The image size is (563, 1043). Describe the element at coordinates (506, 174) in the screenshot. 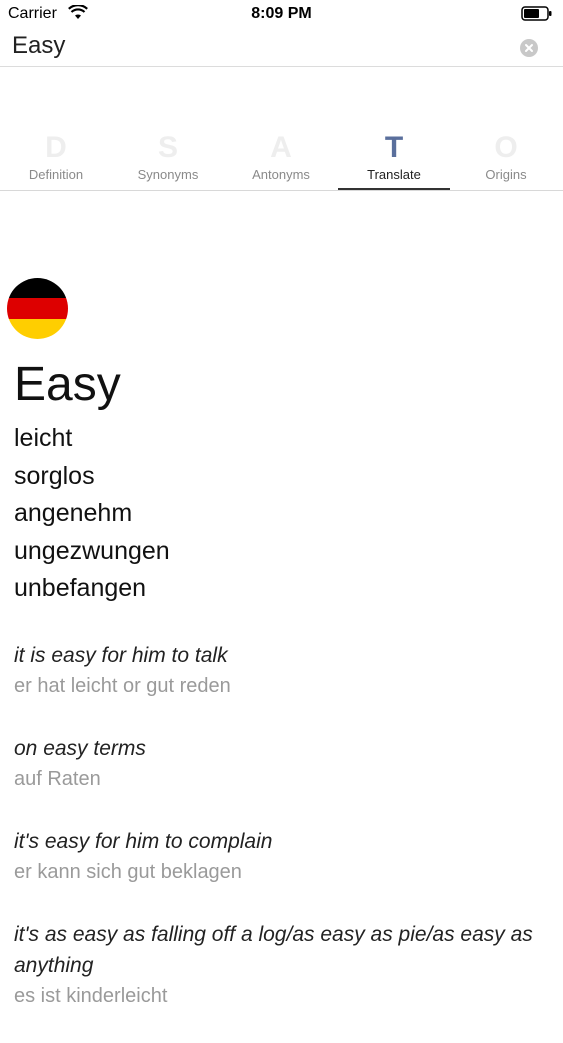

I see `tab-origins-label: Origins` at that location.